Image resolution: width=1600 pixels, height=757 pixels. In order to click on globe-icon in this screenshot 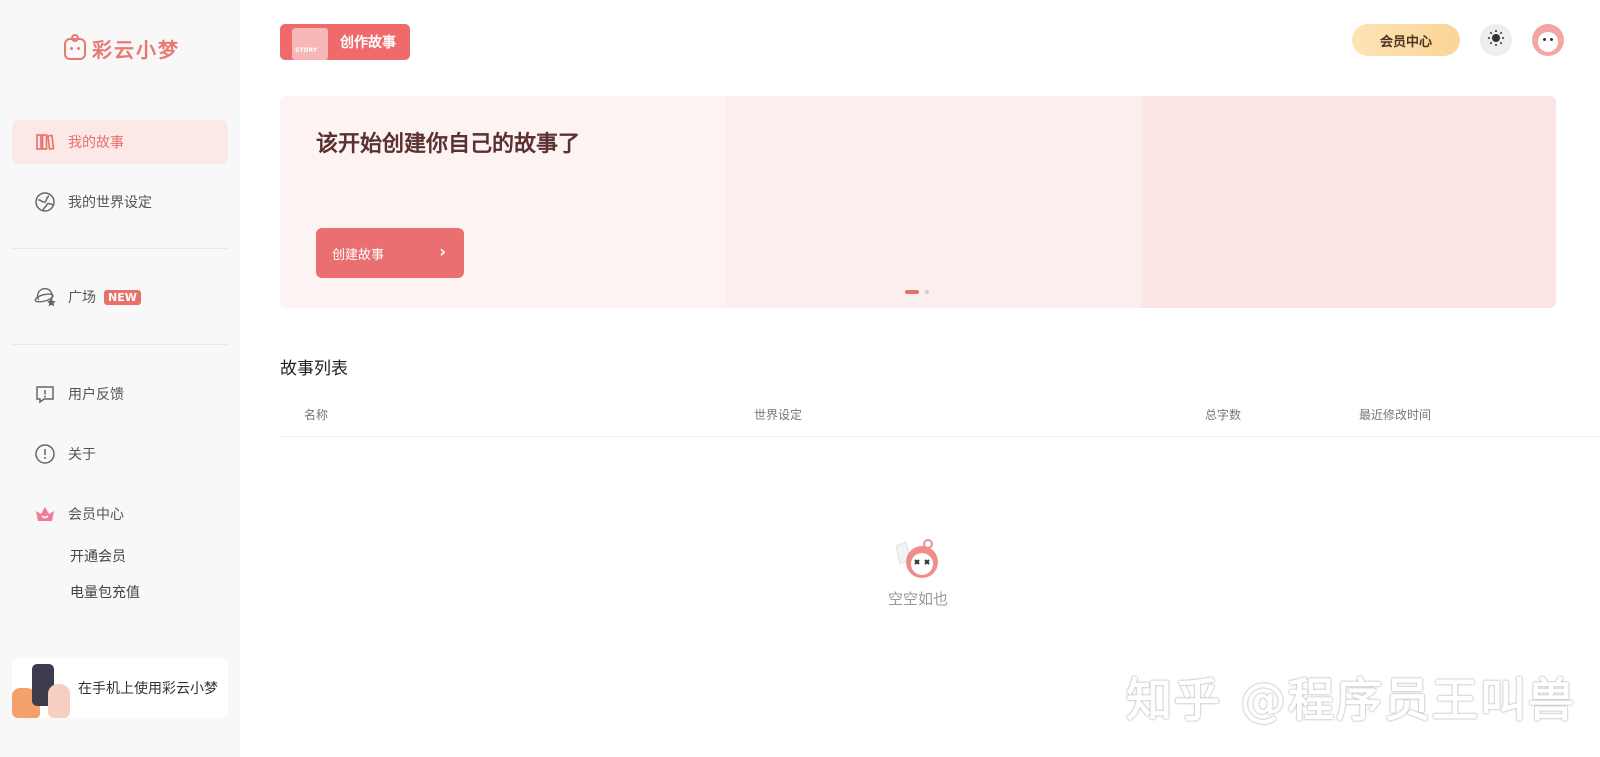, I will do `click(45, 202)`.